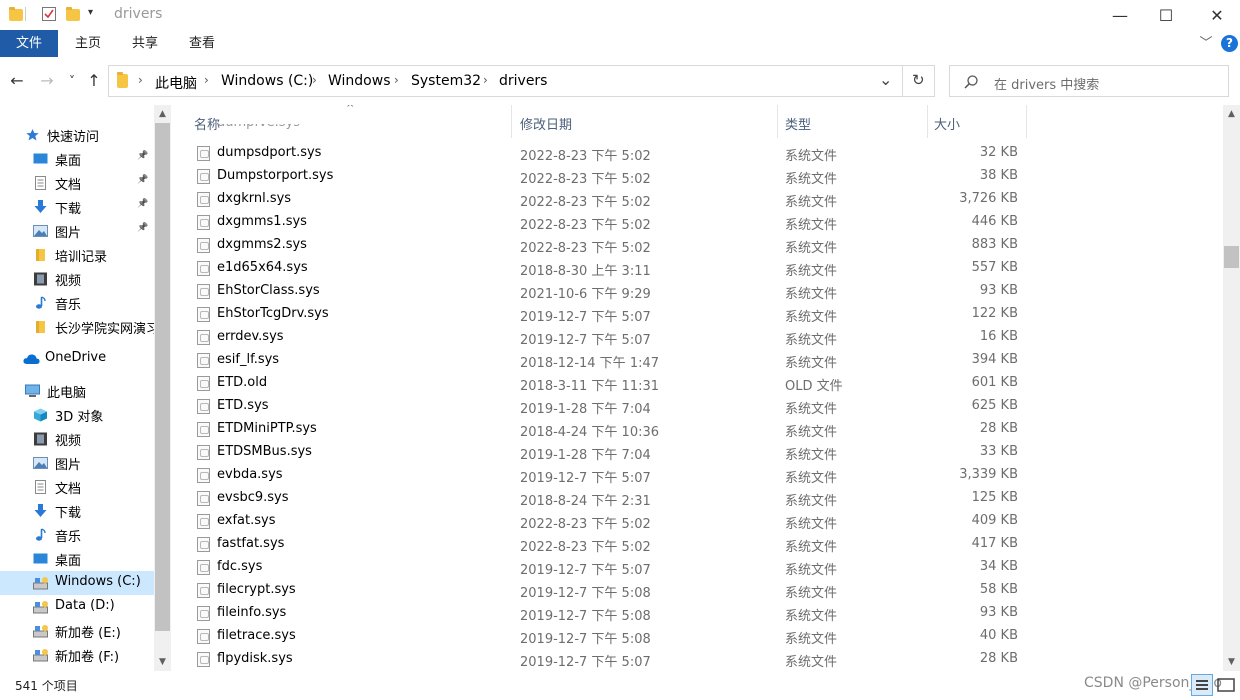 This screenshot has width=1240, height=700. I want to click on file-row: ETD.old 2018-3-11 下午 11:31 OLD 文件 601 KB, so click(697, 383).